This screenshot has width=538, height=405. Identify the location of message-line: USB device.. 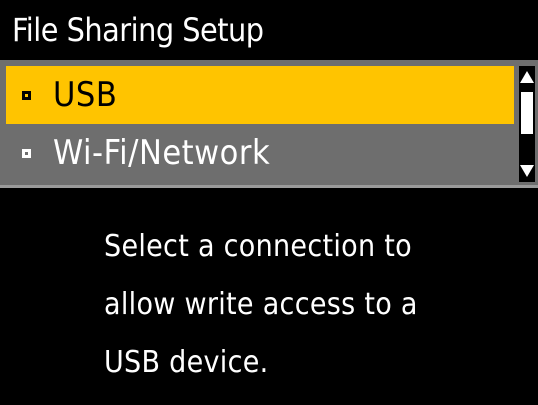
(186, 362).